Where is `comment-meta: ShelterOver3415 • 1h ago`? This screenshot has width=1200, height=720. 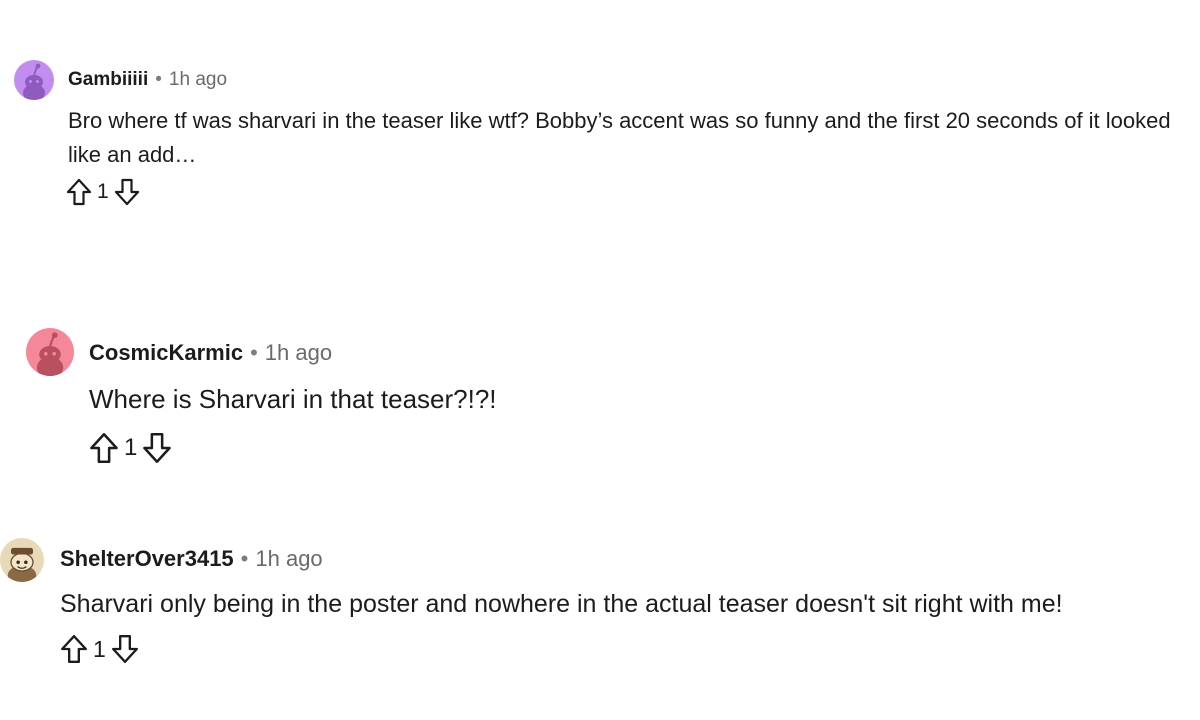
comment-meta: ShelterOver3415 • 1h ago is located at coordinates (191, 559).